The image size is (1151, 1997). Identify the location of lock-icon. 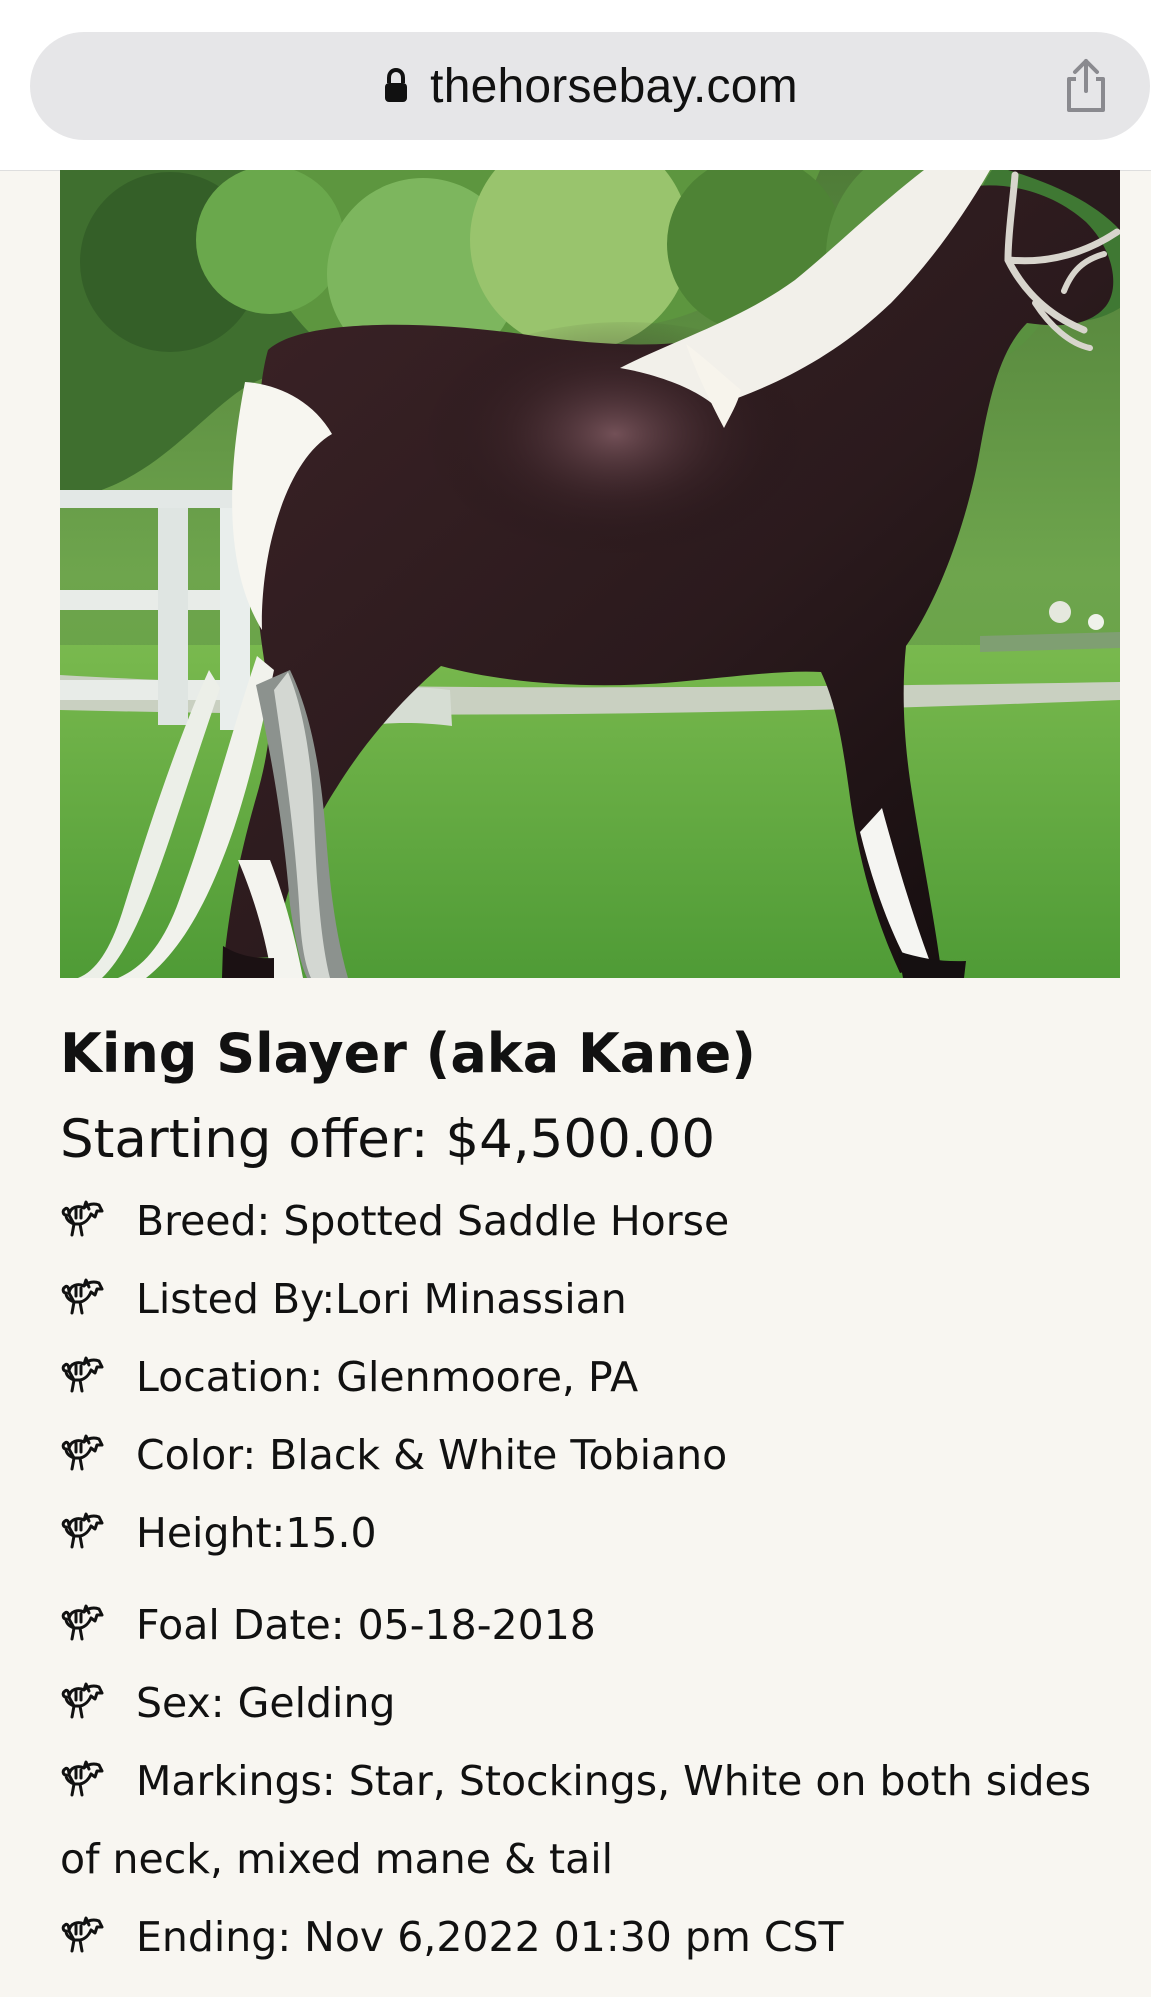
(396, 86).